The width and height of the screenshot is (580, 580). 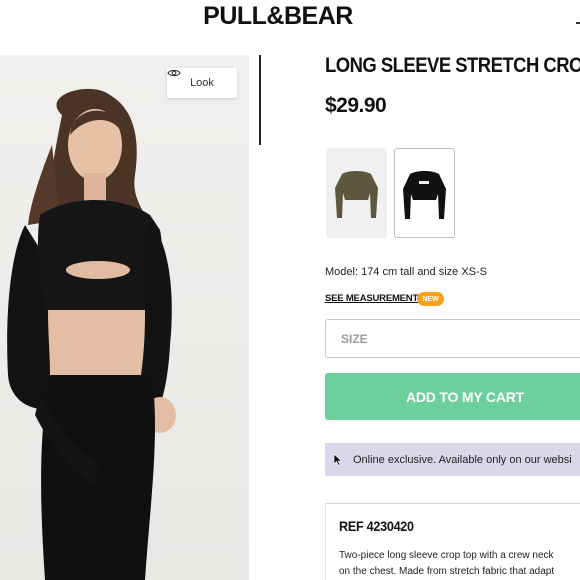 What do you see at coordinates (338, 459) in the screenshot?
I see `cursor-icon` at bounding box center [338, 459].